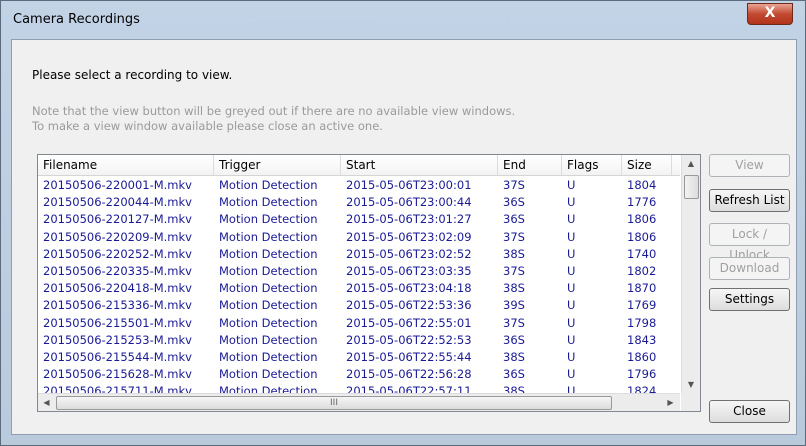 The height and width of the screenshot is (446, 806). I want to click on filename-cell: 20150506-215336-M.mkv, so click(117, 305).